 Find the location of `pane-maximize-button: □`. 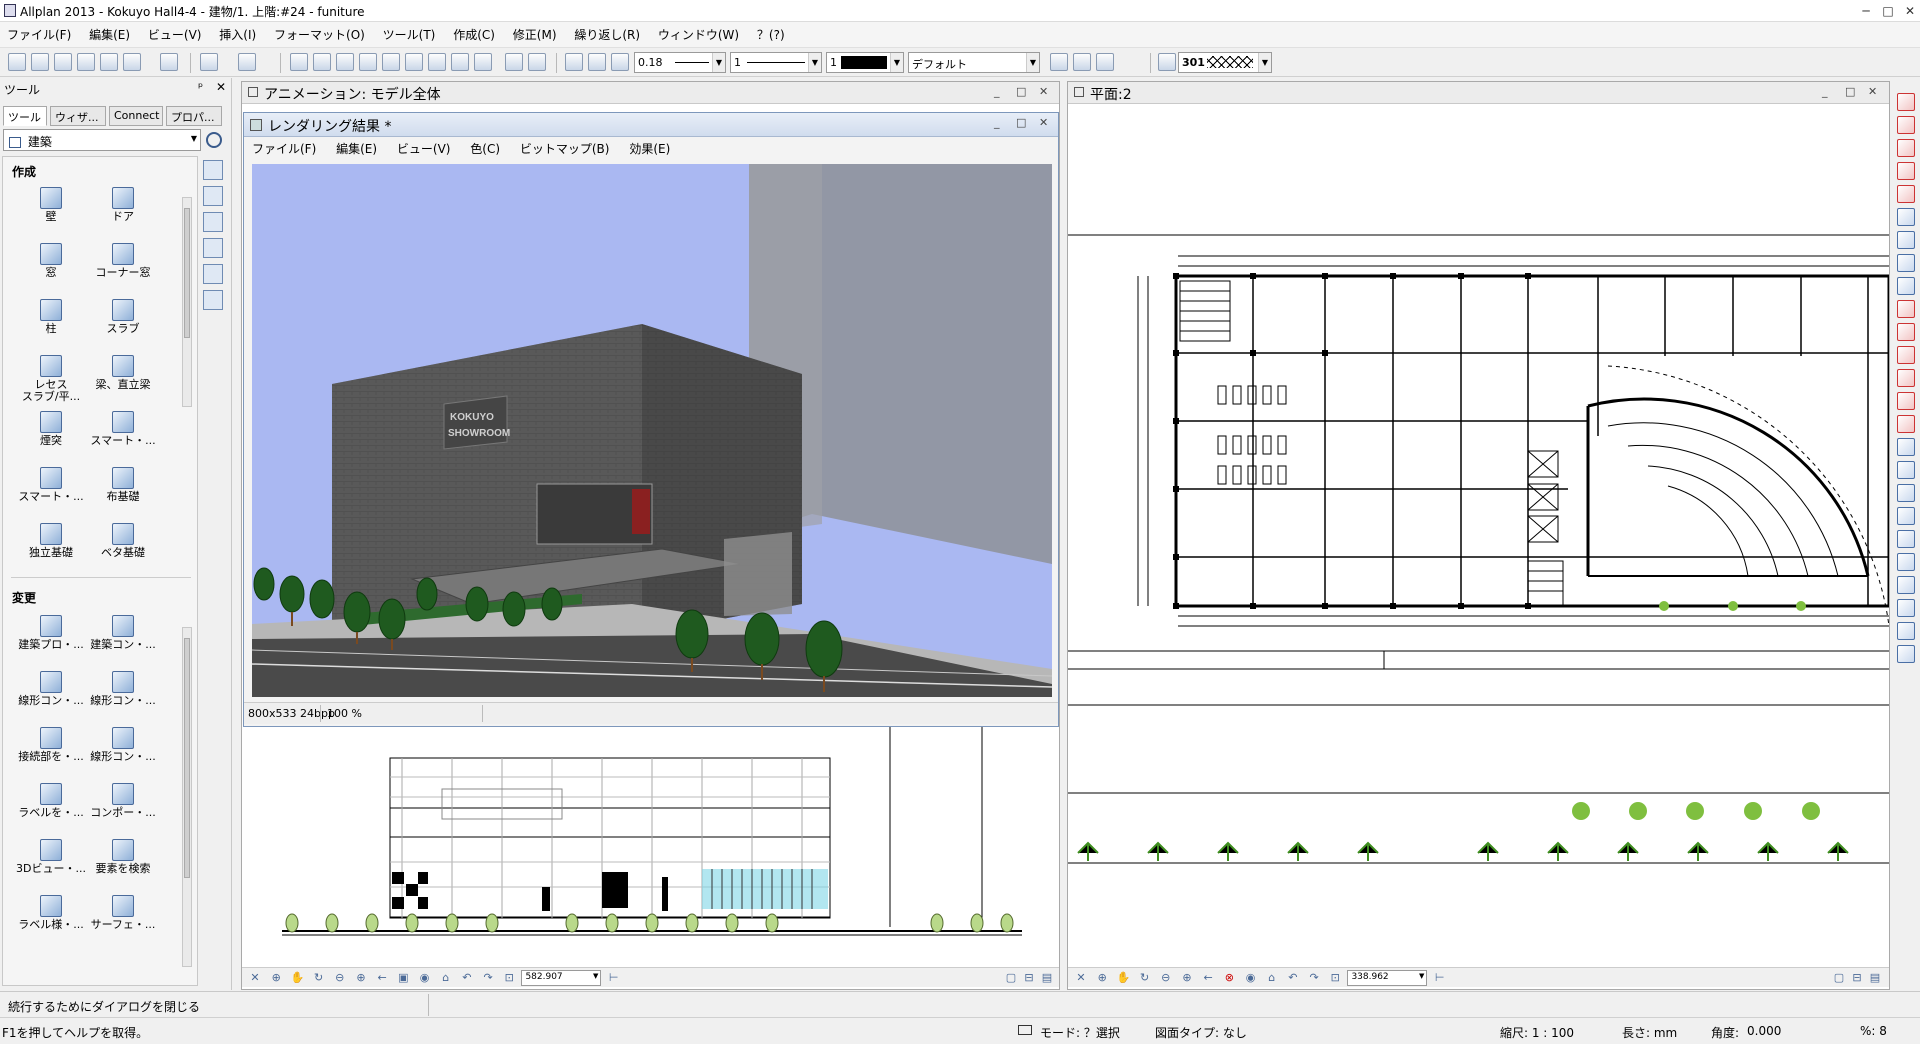

pane-maximize-button: □ is located at coordinates (1021, 91).